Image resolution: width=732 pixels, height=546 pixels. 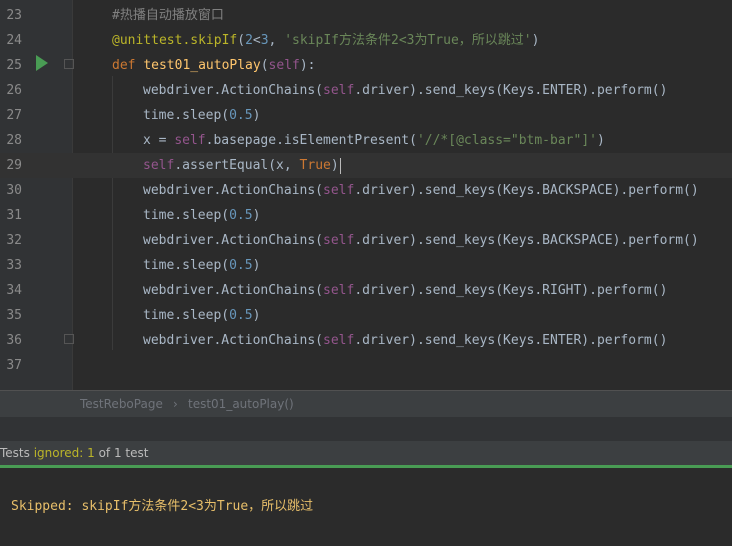 What do you see at coordinates (366, 265) in the screenshot?
I see `code-line-33: 33 time.sleep(0.5)` at bounding box center [366, 265].